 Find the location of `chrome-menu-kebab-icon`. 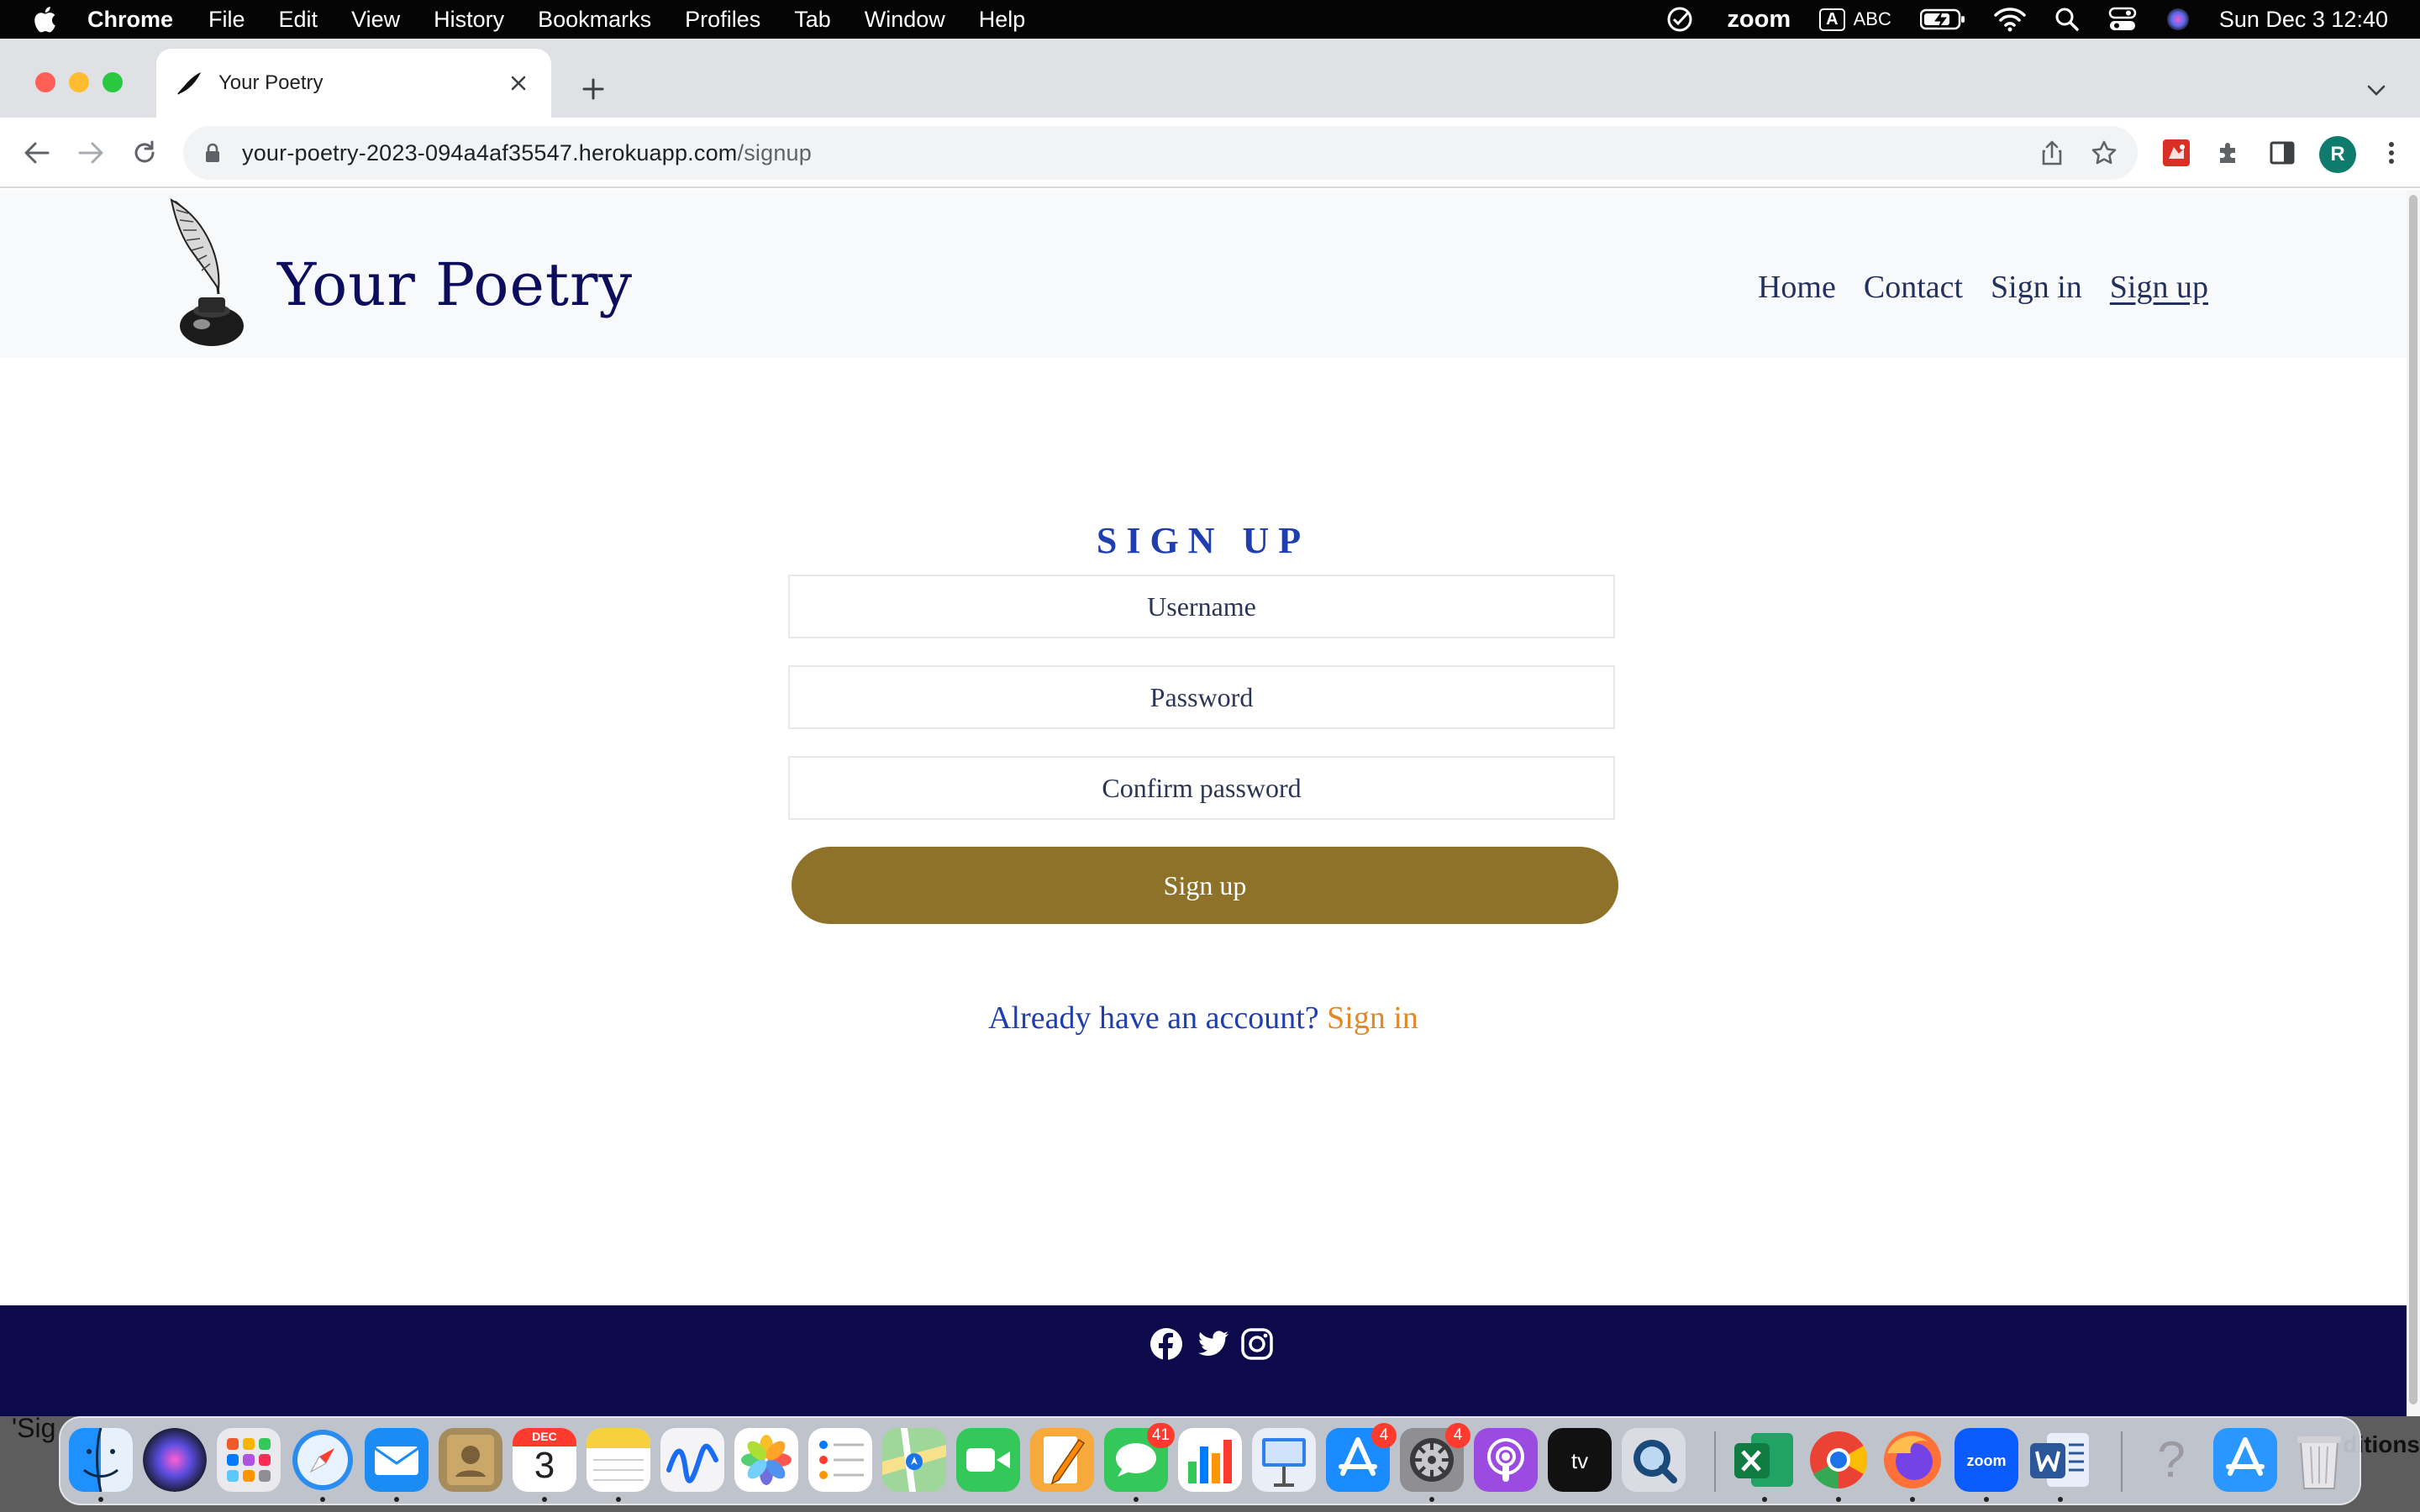

chrome-menu-kebab-icon is located at coordinates (2391, 153).